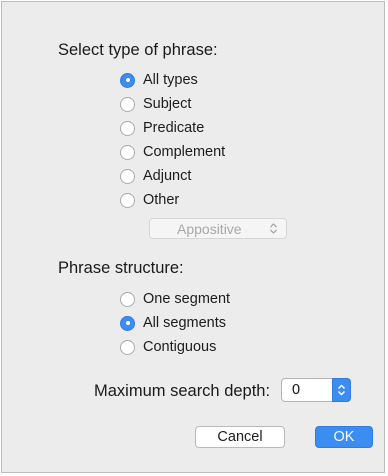  I want to click on radio-other-indicator, so click(127, 200).